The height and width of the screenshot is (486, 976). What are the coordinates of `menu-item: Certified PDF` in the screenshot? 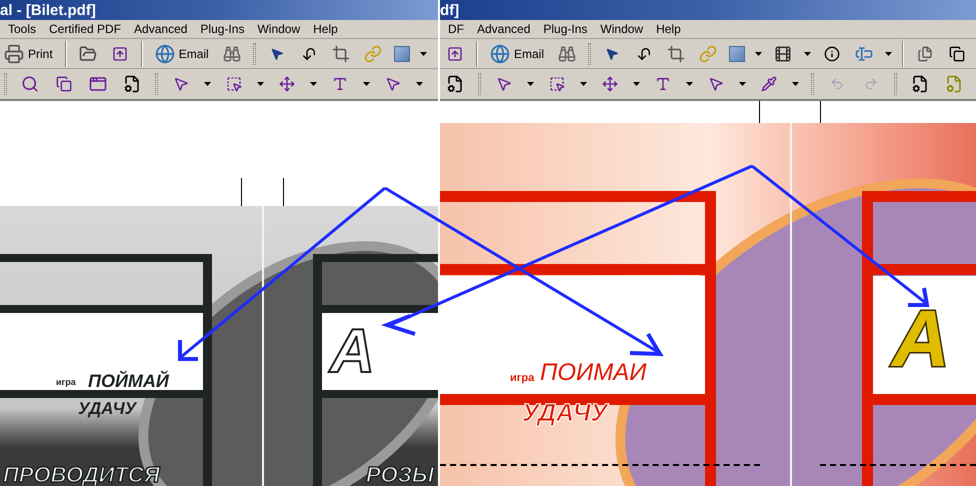 It's located at (85, 29).